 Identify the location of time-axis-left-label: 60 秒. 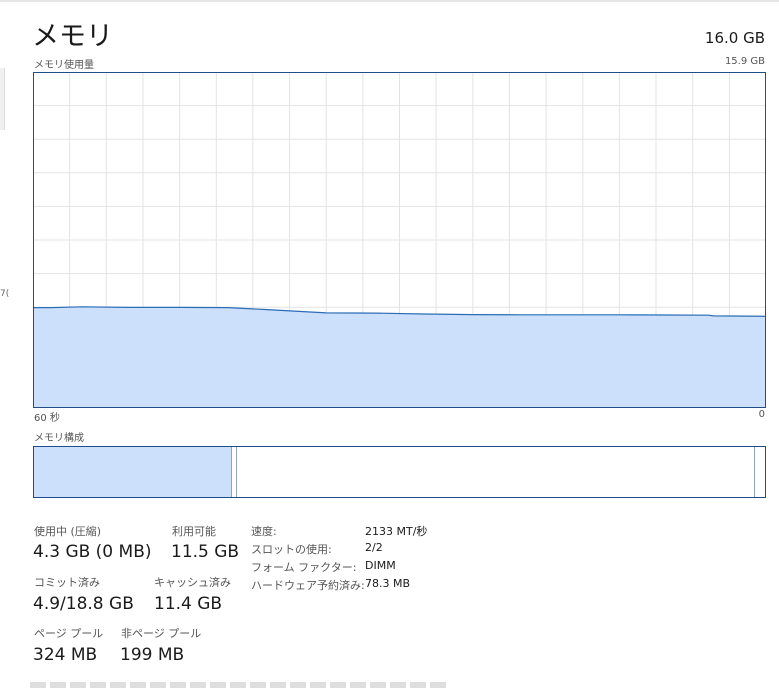
(47, 418).